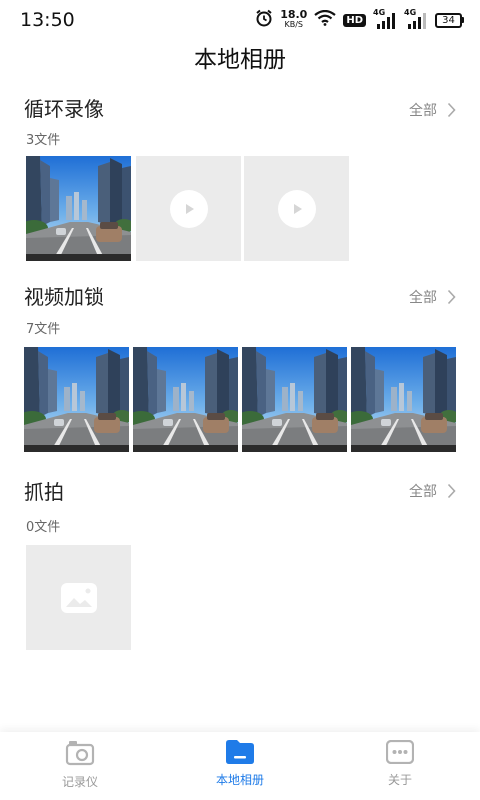 The height and width of the screenshot is (800, 480). I want to click on battery-icon: 34, so click(449, 20).